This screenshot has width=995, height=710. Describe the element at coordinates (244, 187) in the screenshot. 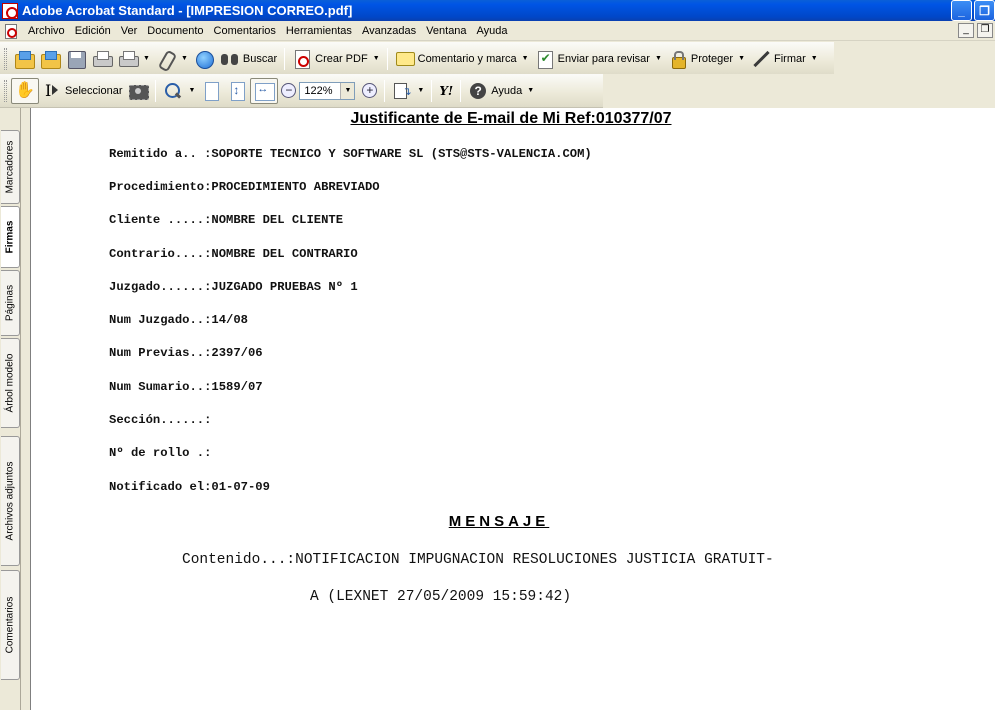

I see `field-procedimiento: Procedimiento:PROCEDIMIENTO ABREVIADO` at that location.